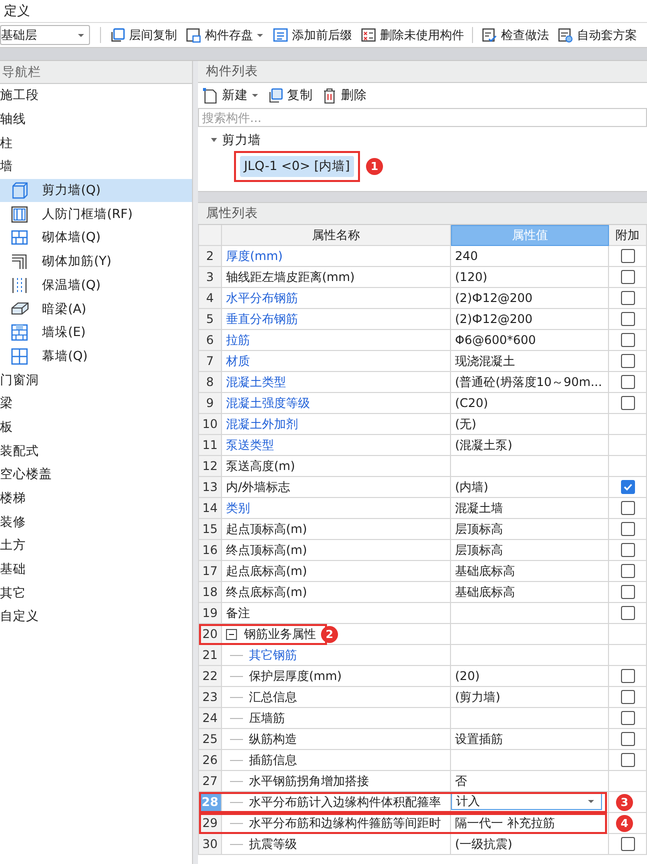 This screenshot has height=864, width=647. I want to click on property-value: (无), so click(530, 424).